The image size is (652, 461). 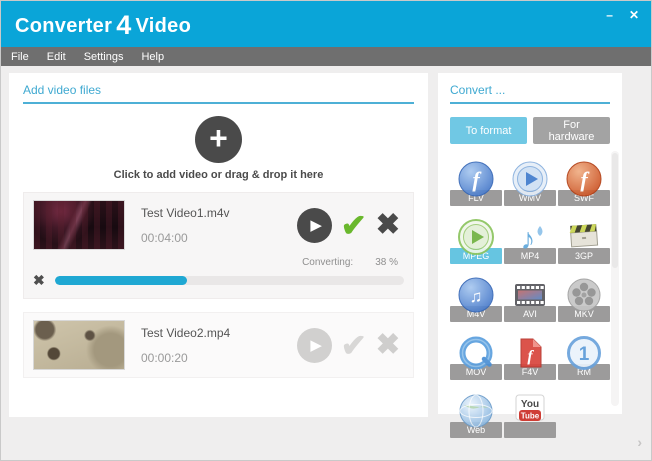 What do you see at coordinates (571, 130) in the screenshot?
I see `for-hardware-button: For hardware` at bounding box center [571, 130].